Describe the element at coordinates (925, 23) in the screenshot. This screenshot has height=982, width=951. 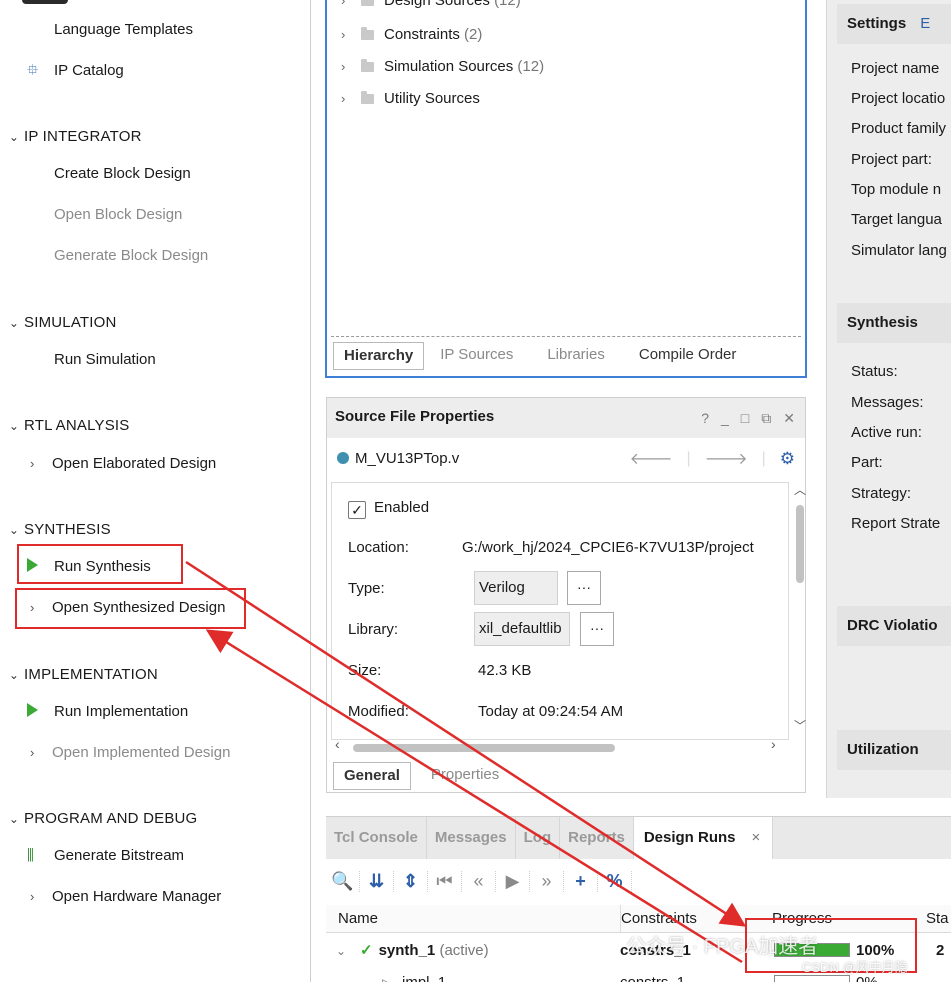
I see `edit-link: E` at that location.